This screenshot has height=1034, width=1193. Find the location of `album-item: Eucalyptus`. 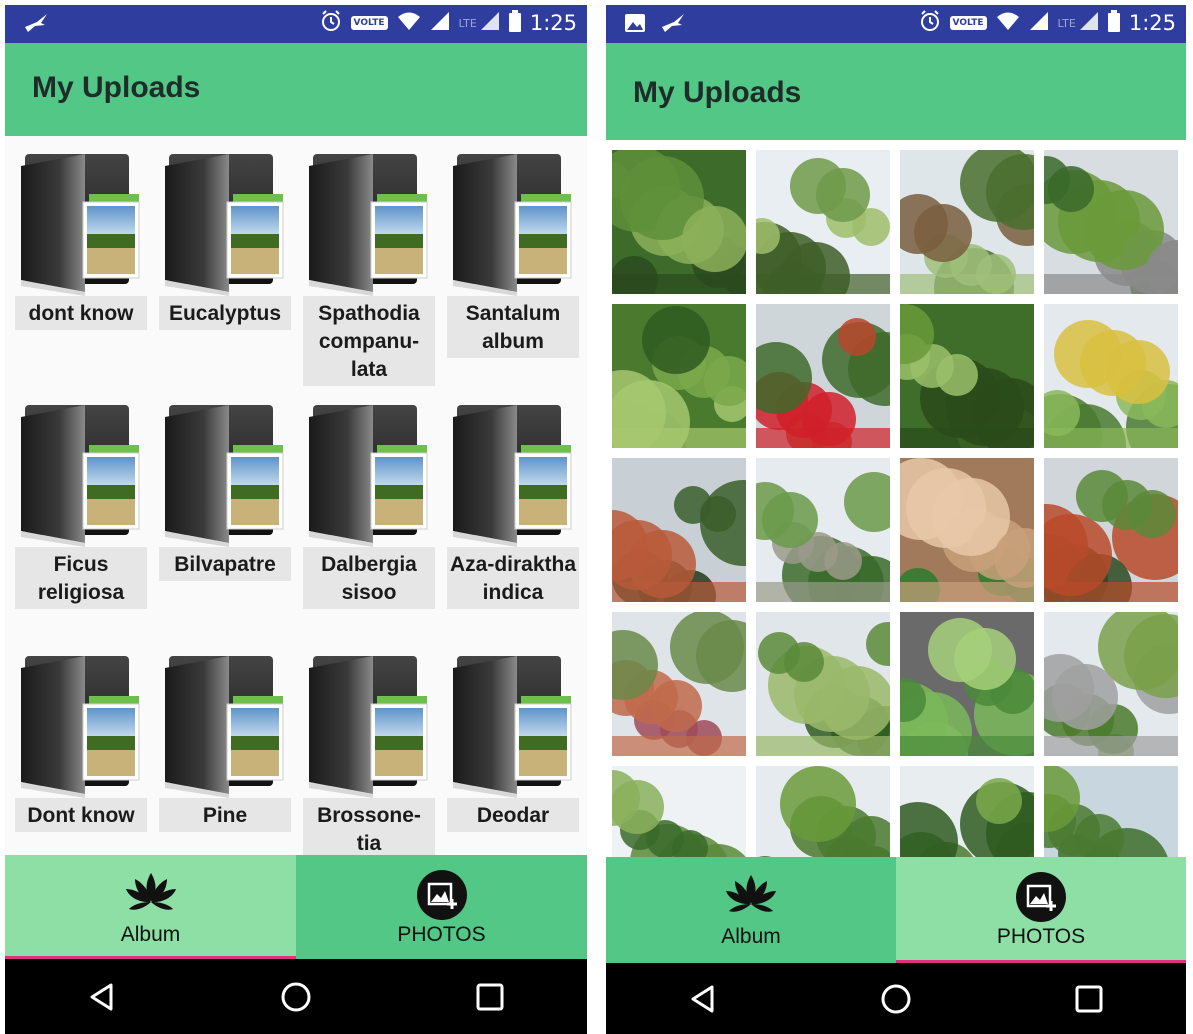

album-item: Eucalyptus is located at coordinates (225, 273).